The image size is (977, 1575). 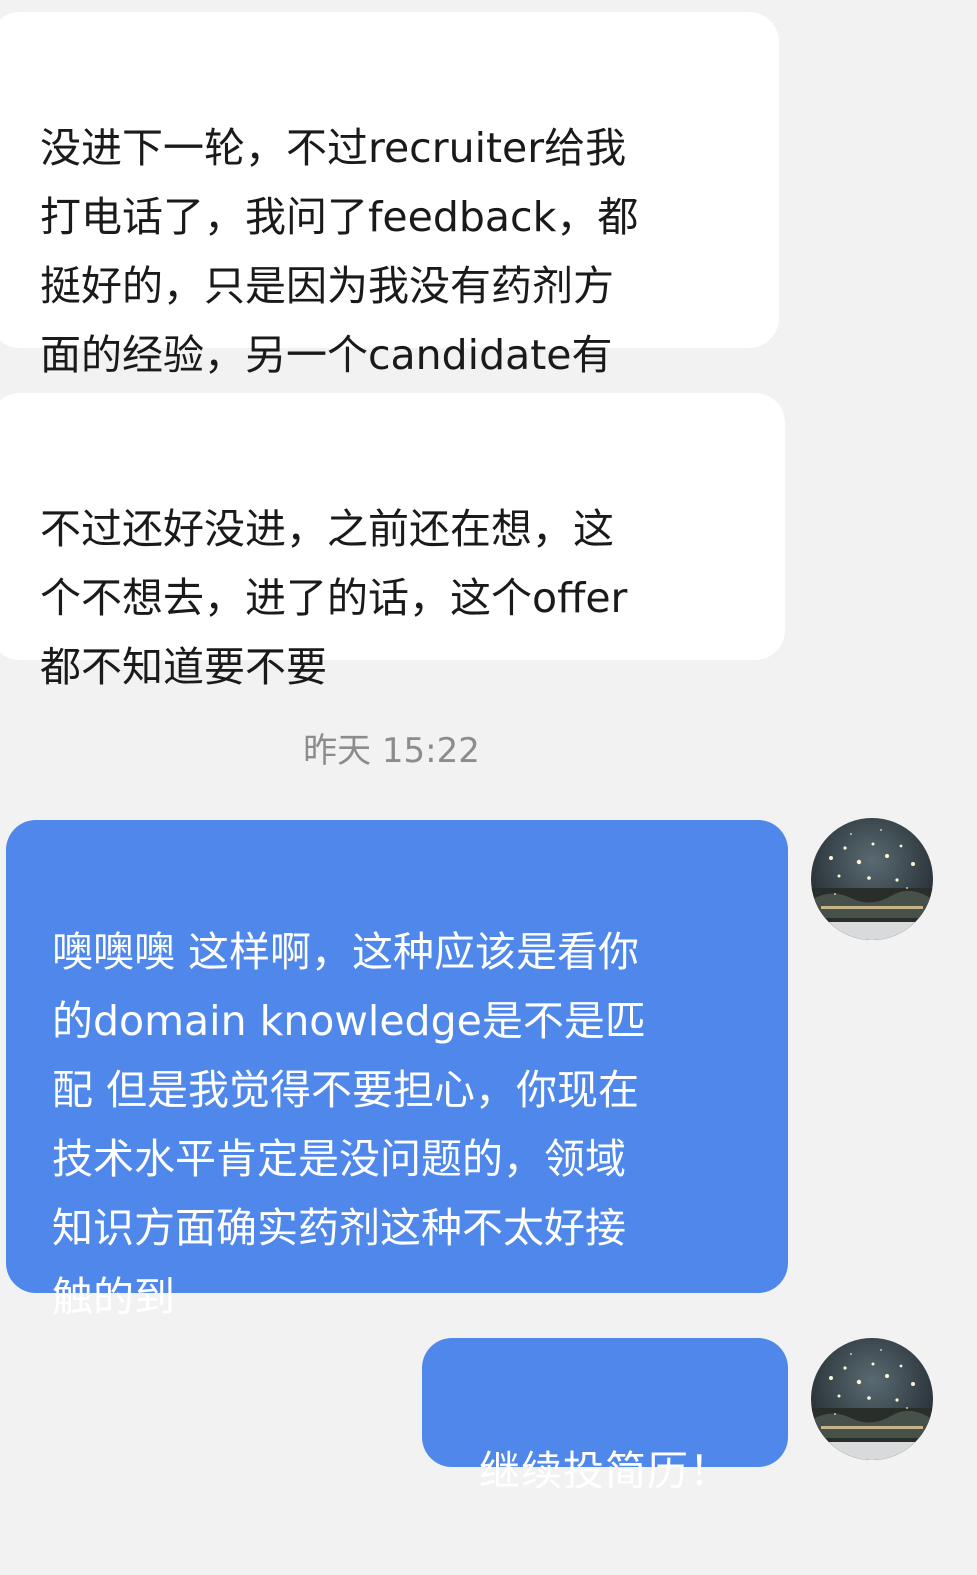 I want to click on message-text: 不过还好没进，之前还在想，这 个不想去，进了的话，这个offer 都不知道要不要, so click(x=334, y=598).